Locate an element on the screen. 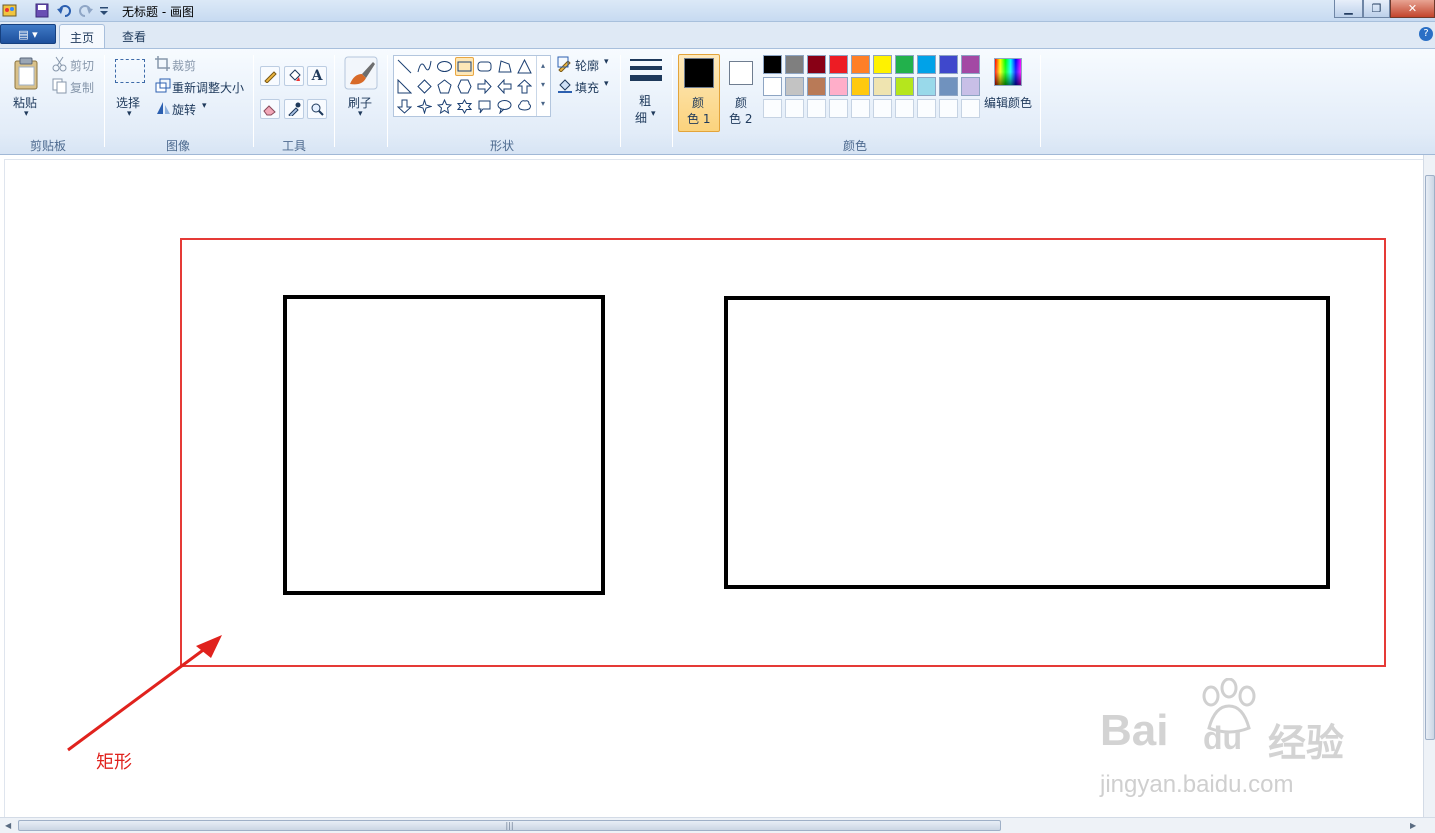 The height and width of the screenshot is (833, 1435). outline-dropdown-arrow: ▾ is located at coordinates (606, 62).